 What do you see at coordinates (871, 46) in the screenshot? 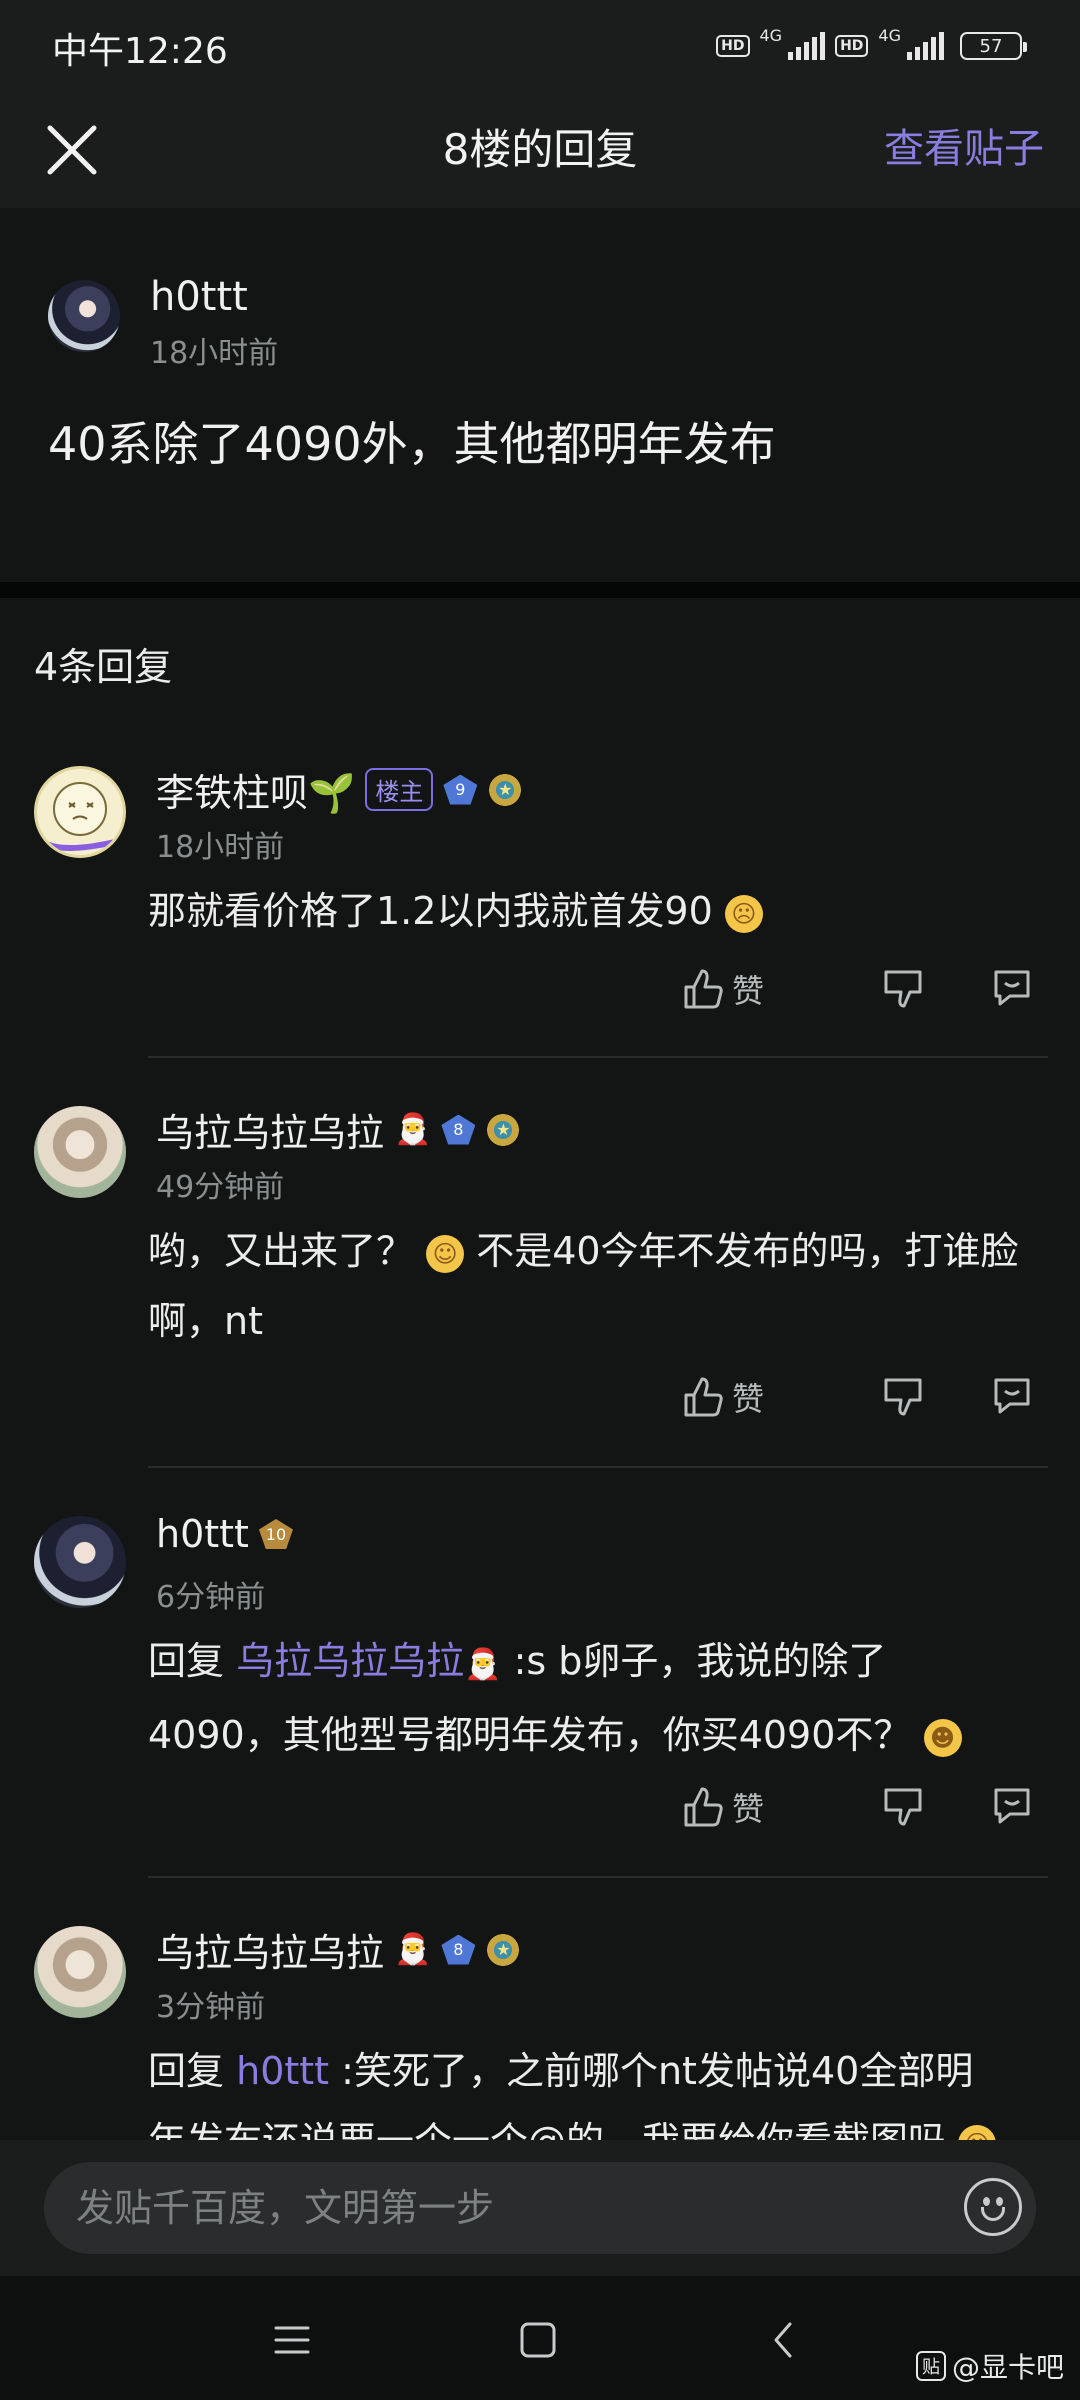
I see `status-icons: HD 4G HD 4G 57` at bounding box center [871, 46].